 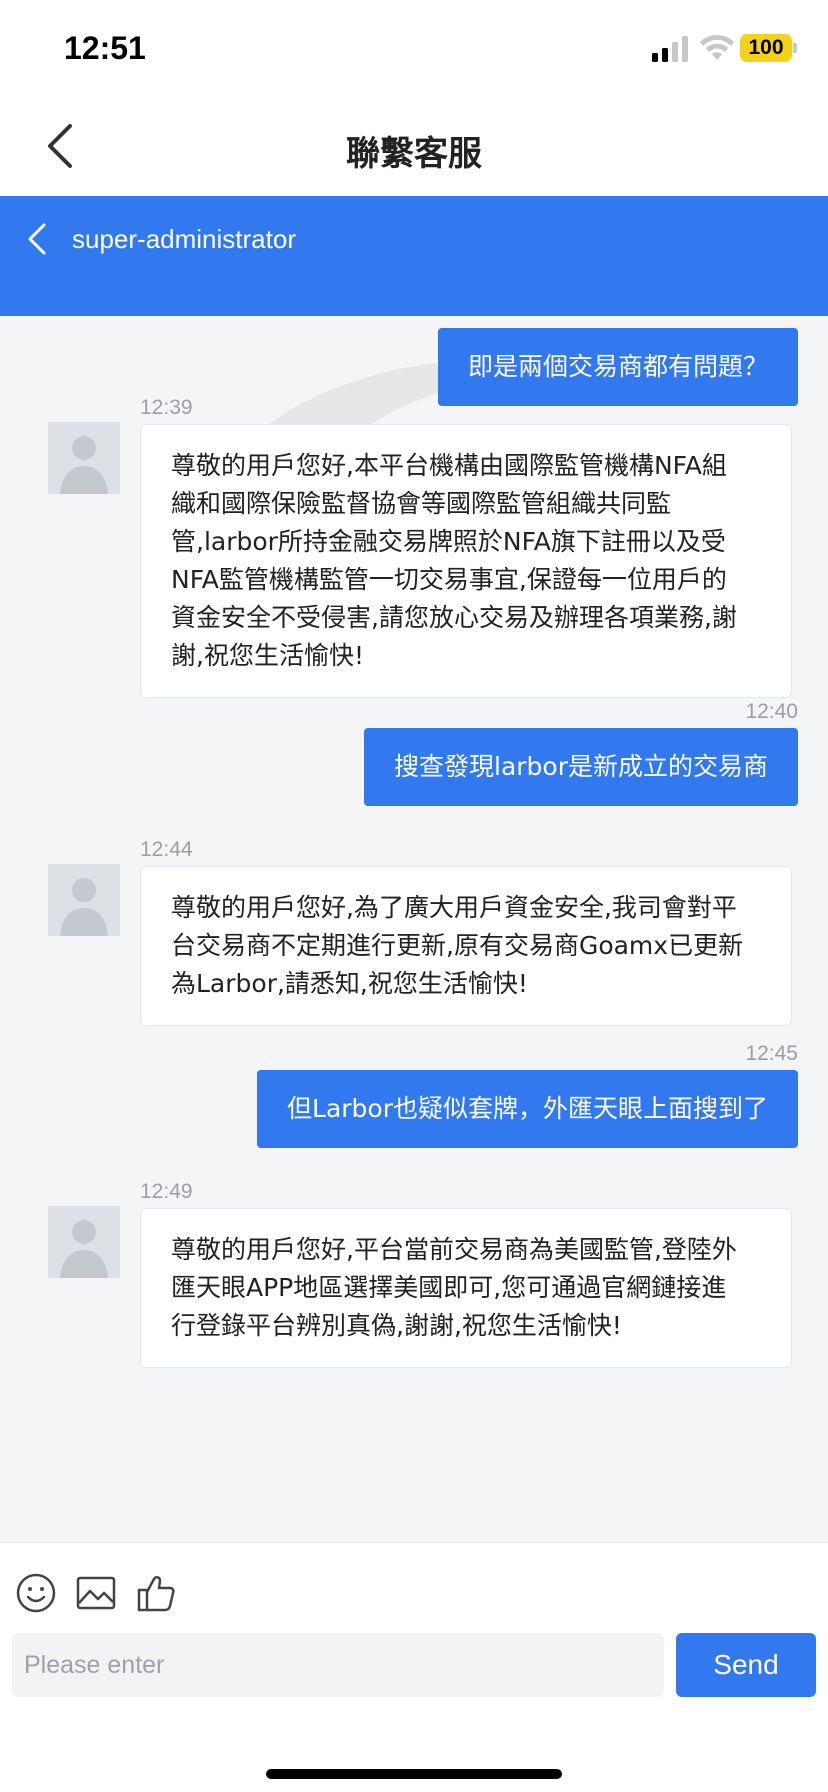 I want to click on wifi-icon, so click(x=717, y=47).